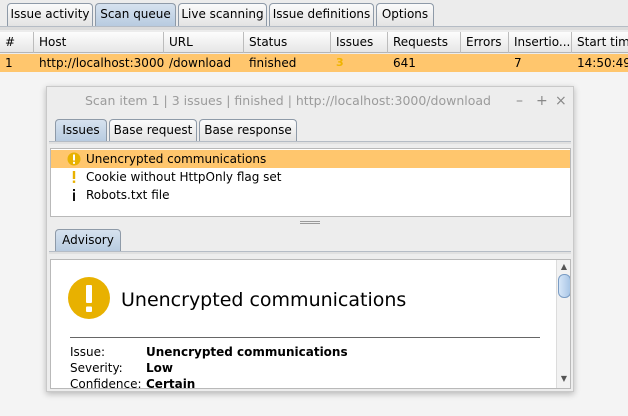  Describe the element at coordinates (153, 130) in the screenshot. I see `tab-base-request: Base request` at that location.